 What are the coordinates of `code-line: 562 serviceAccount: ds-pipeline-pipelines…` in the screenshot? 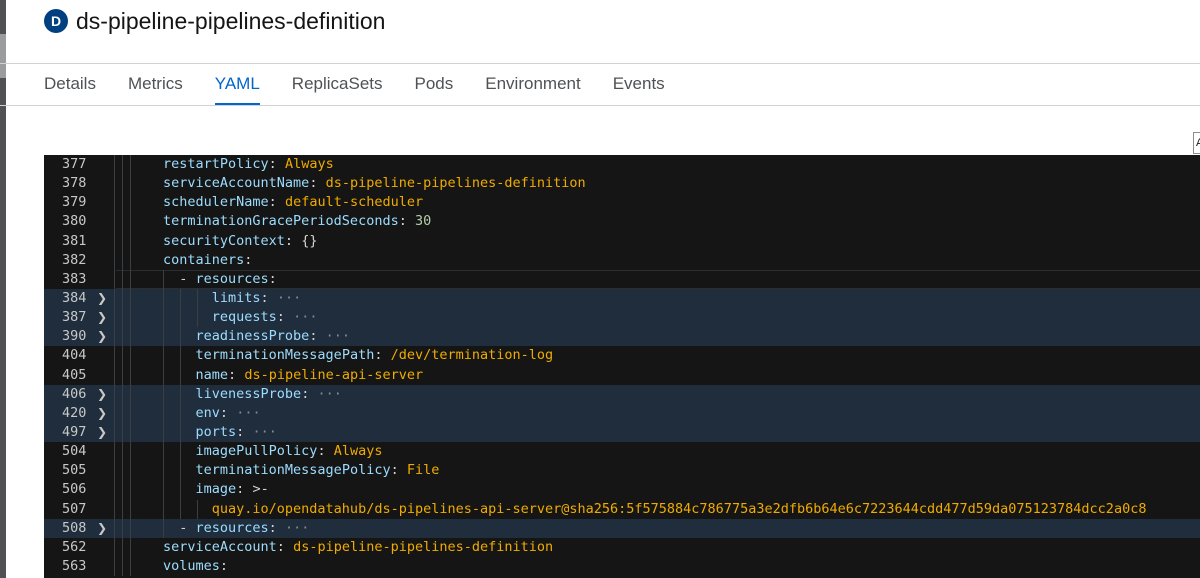 It's located at (622, 547).